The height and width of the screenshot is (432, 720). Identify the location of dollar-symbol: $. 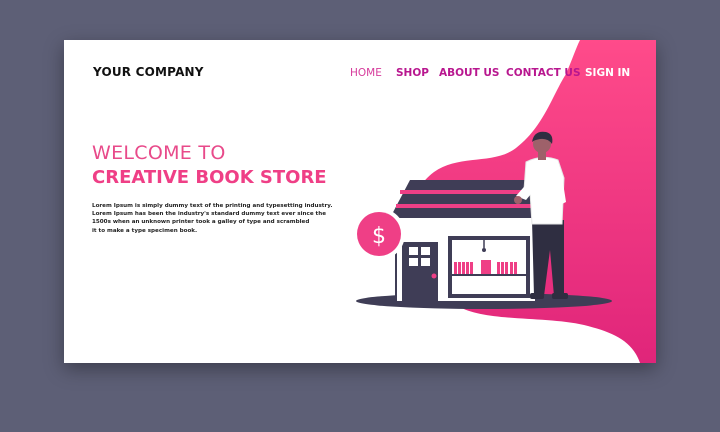
(379, 236).